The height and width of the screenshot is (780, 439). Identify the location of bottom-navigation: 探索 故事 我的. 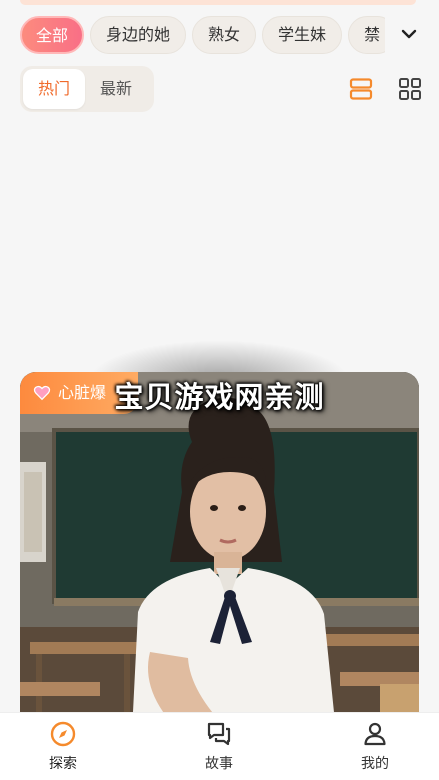
(219, 746).